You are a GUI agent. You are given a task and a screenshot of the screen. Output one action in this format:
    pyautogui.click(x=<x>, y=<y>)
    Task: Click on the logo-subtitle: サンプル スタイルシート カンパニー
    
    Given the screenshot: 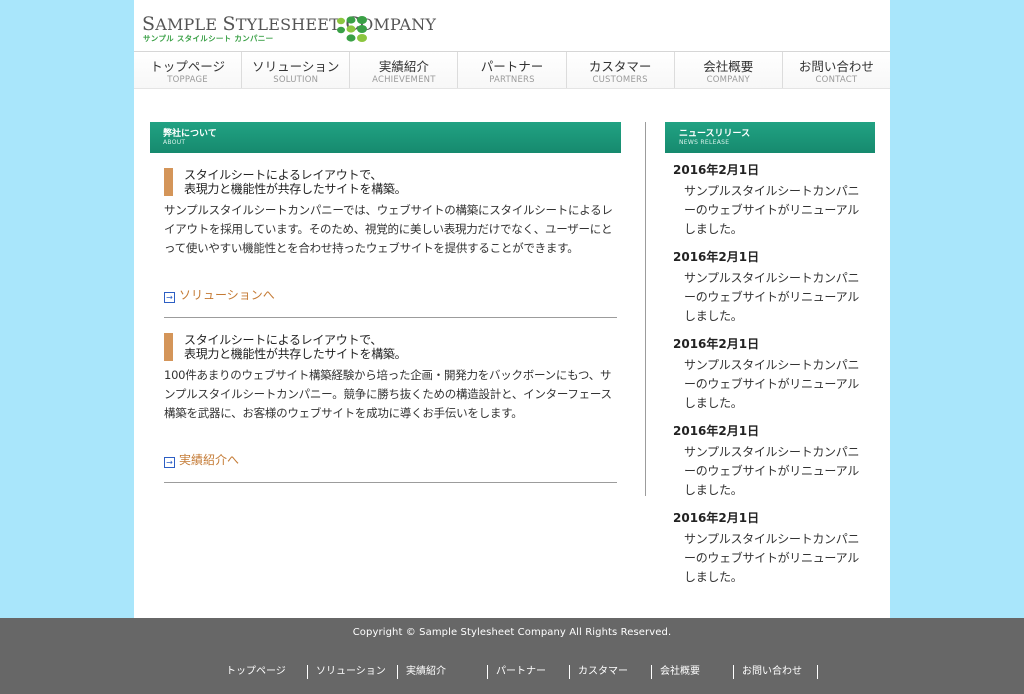 What is the action you would take?
    pyautogui.click(x=208, y=38)
    